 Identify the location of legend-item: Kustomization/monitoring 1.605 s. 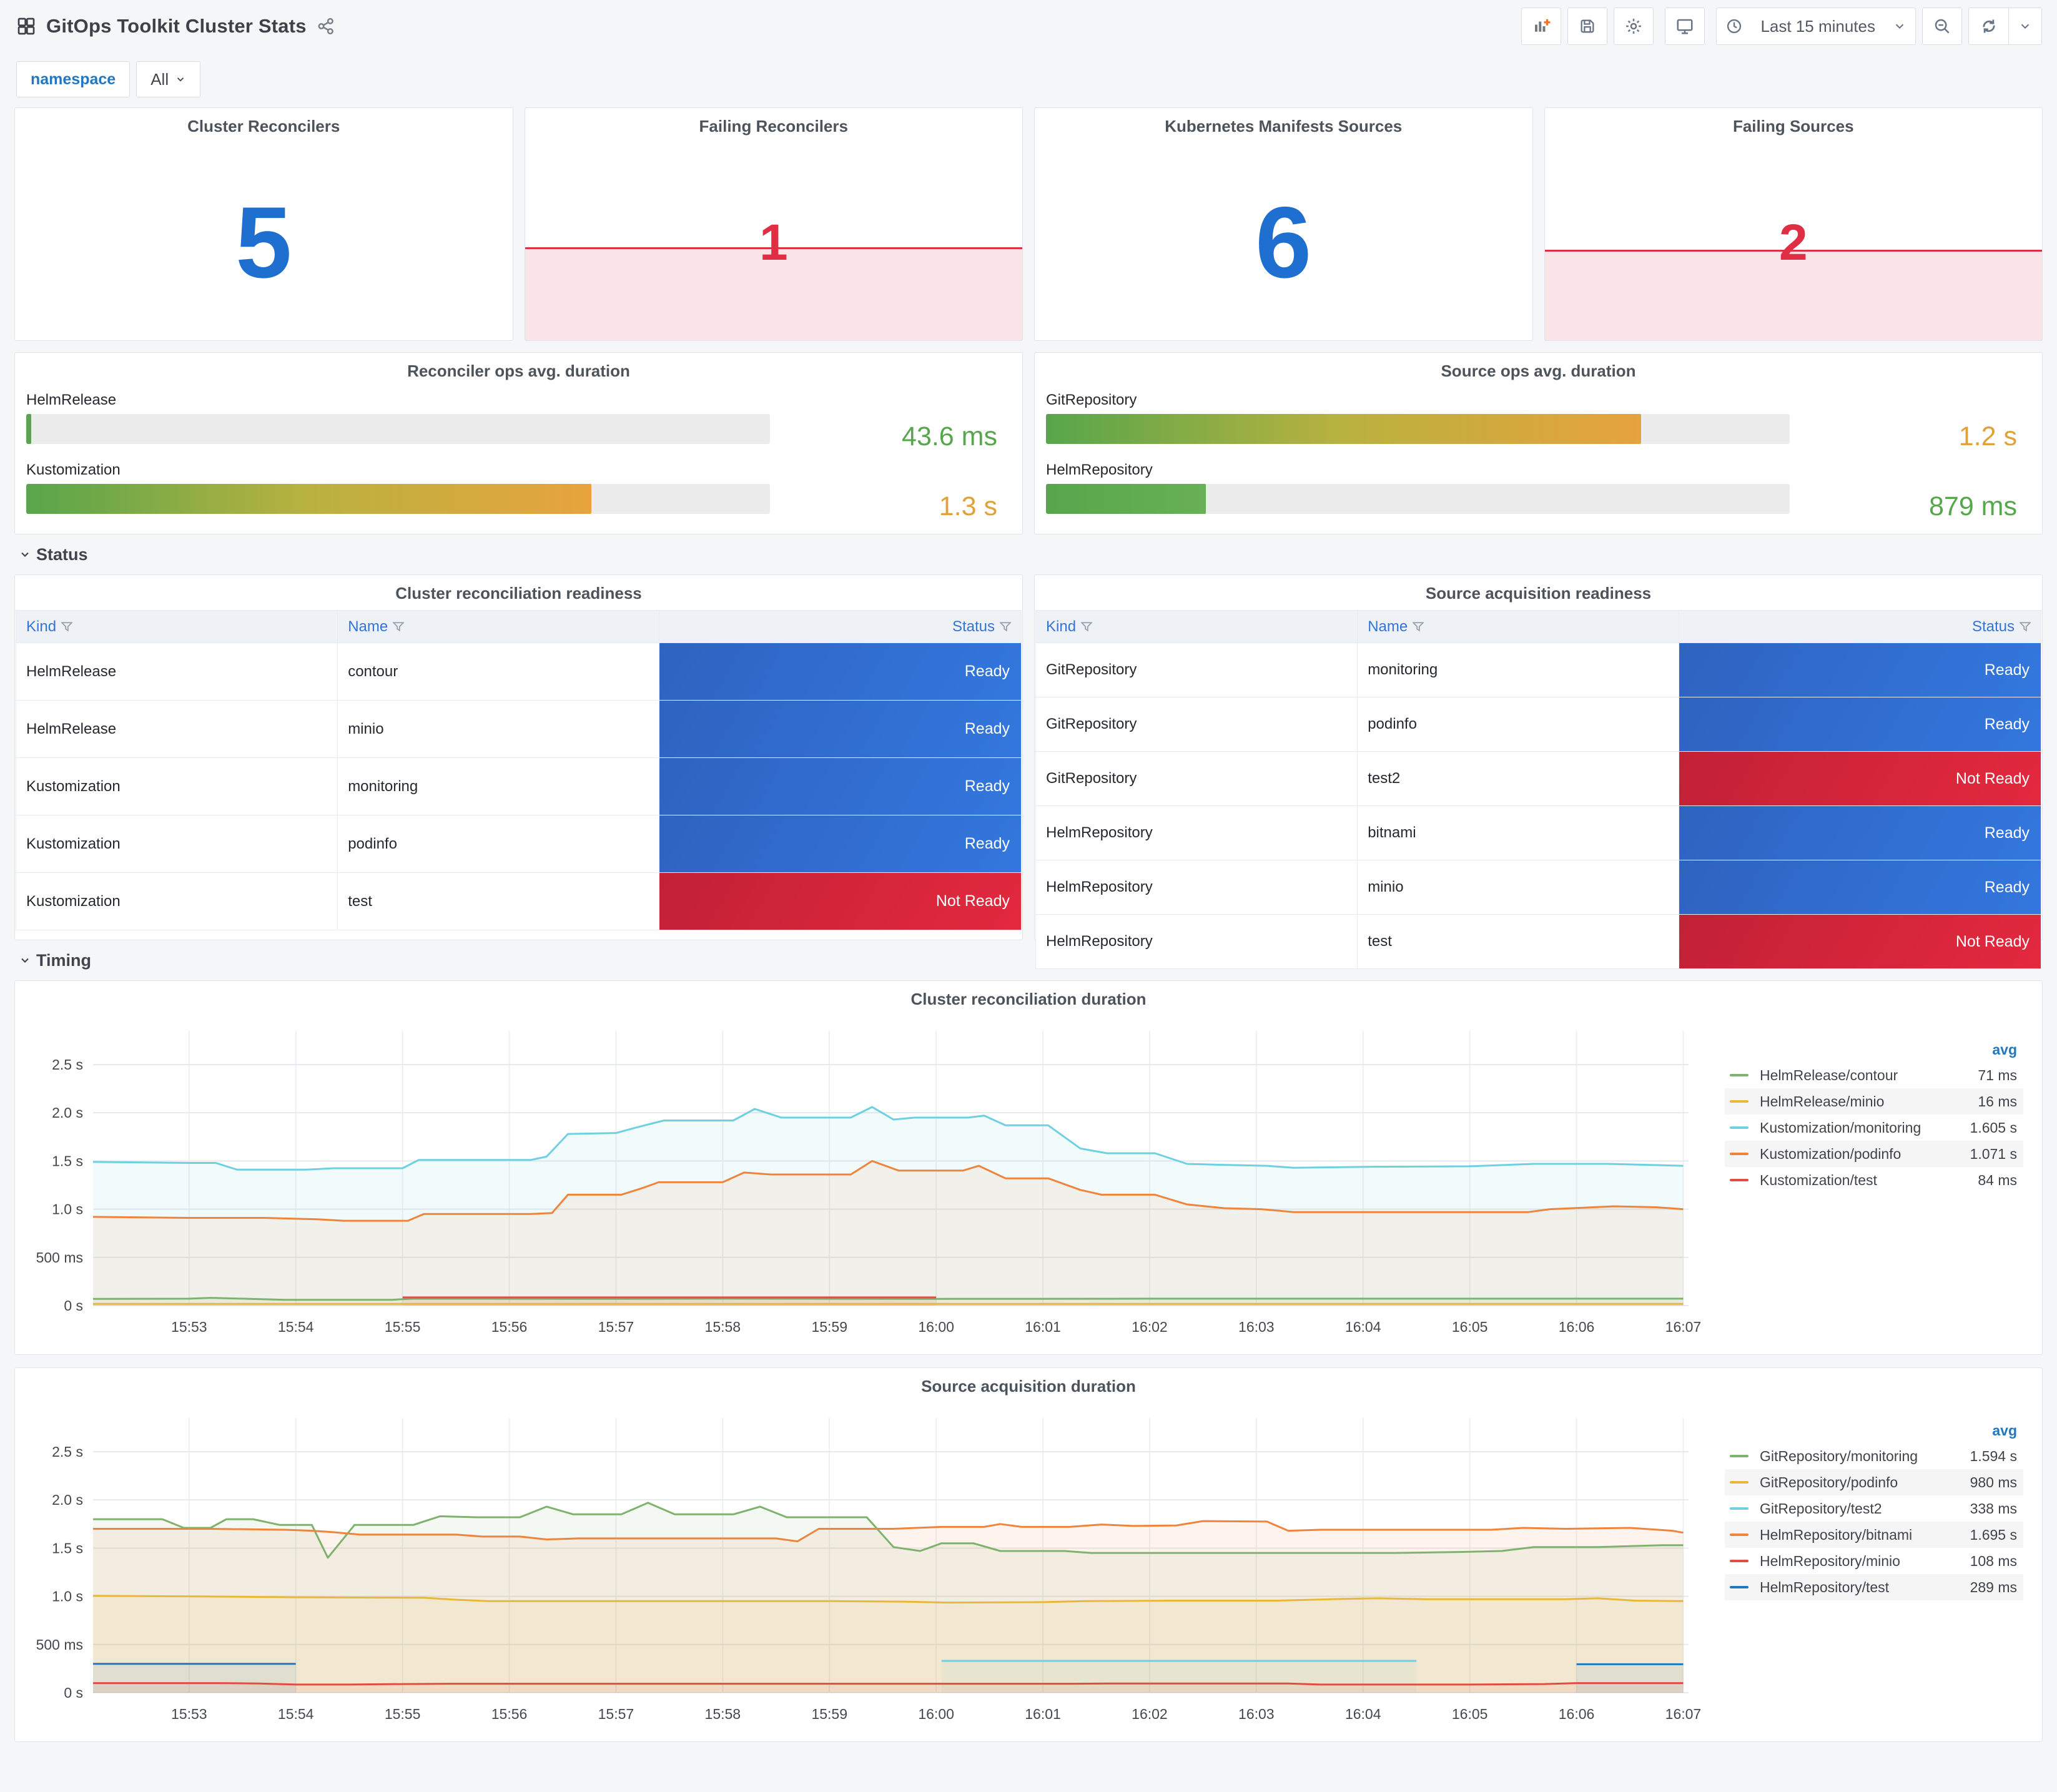
(1874, 1128).